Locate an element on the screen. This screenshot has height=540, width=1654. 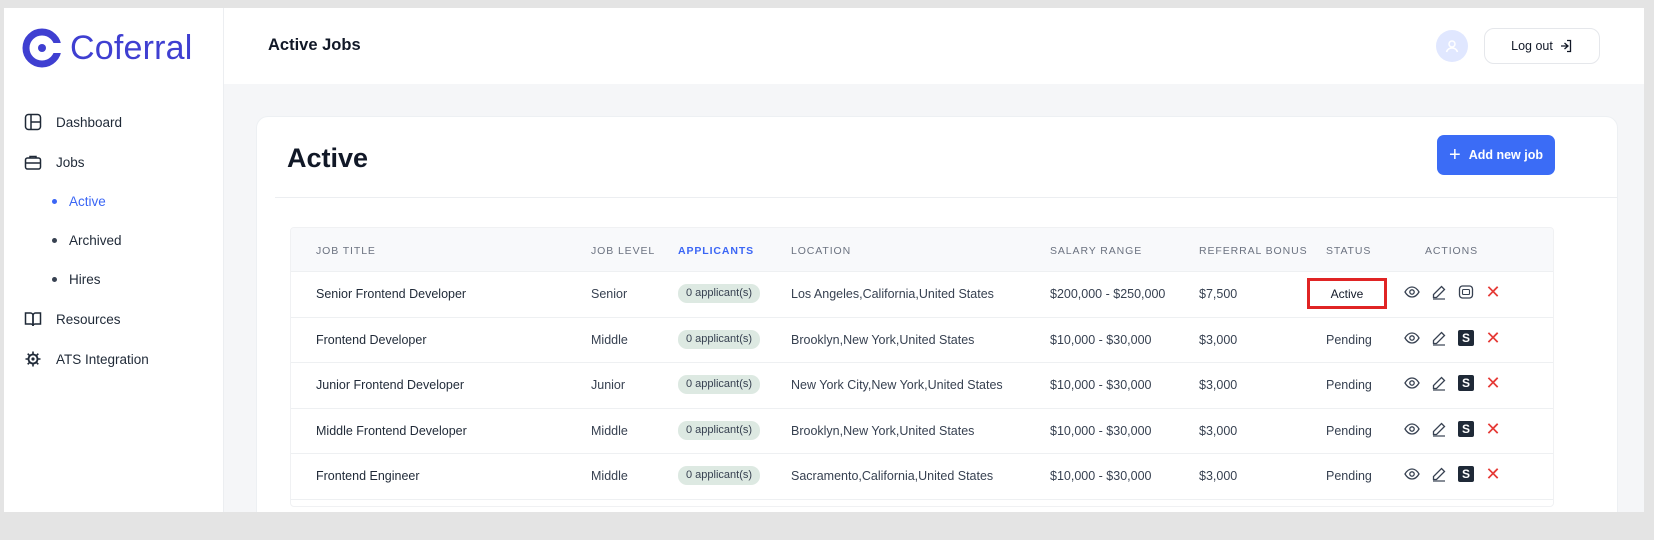
add-new-job-label: Add new job is located at coordinates (1505, 155).